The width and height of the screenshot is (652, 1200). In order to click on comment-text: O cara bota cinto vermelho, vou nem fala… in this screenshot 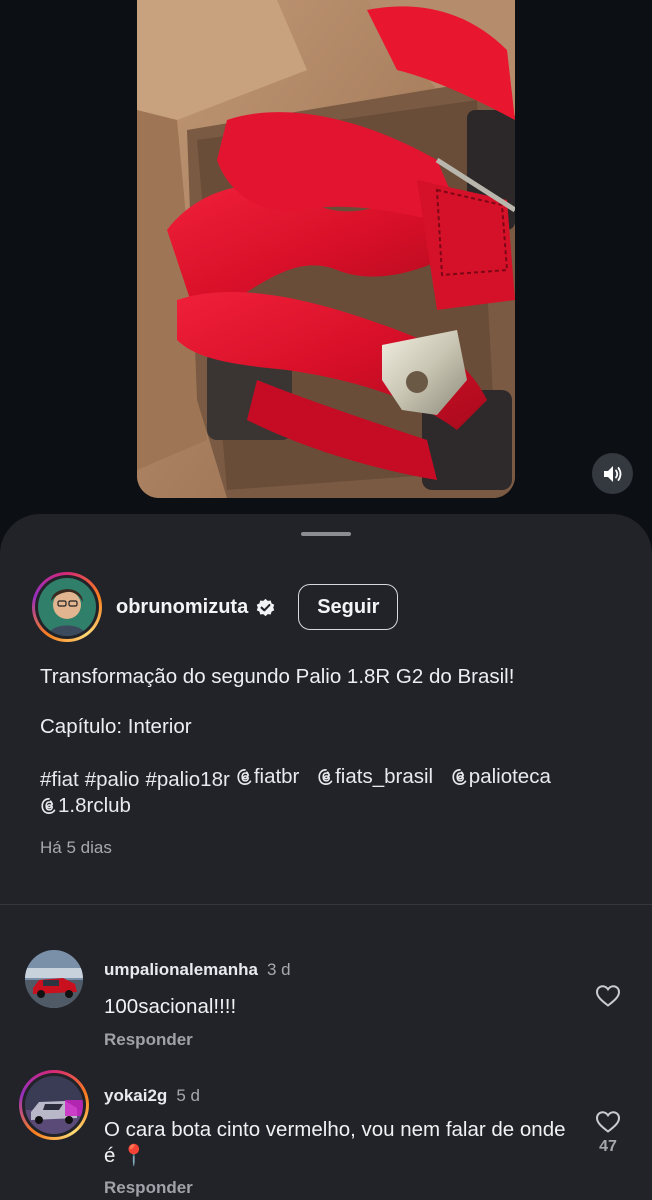, I will do `click(335, 1142)`.